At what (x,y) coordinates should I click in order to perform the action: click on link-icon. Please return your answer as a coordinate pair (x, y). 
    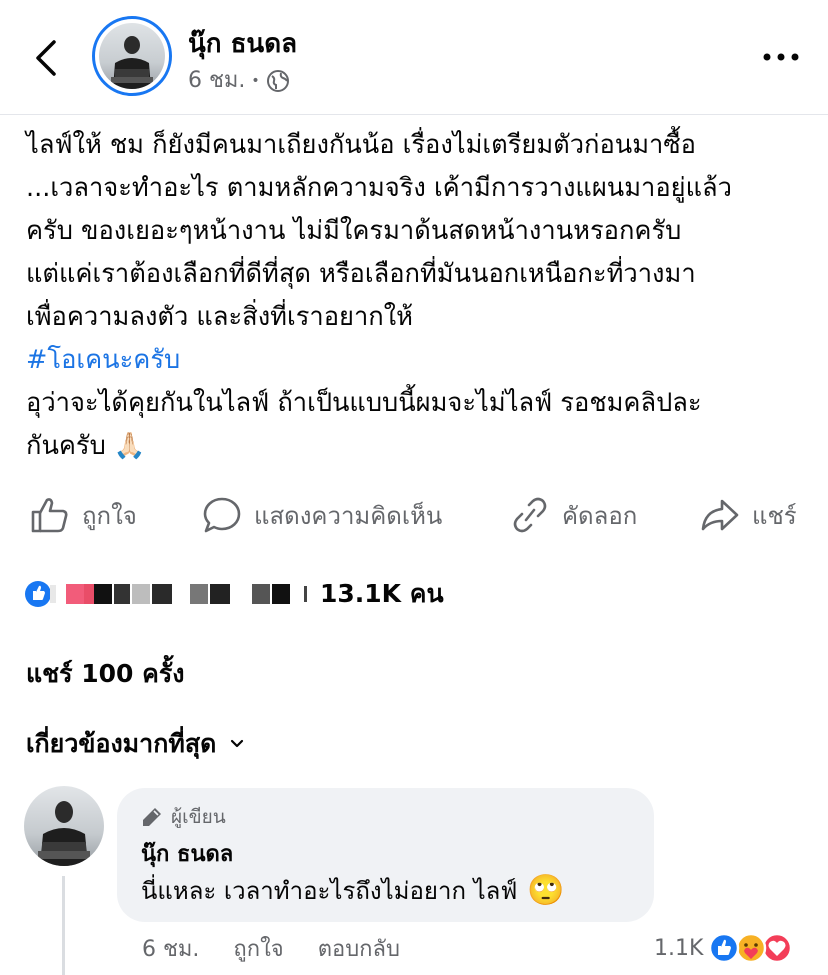
    Looking at the image, I should click on (530, 515).